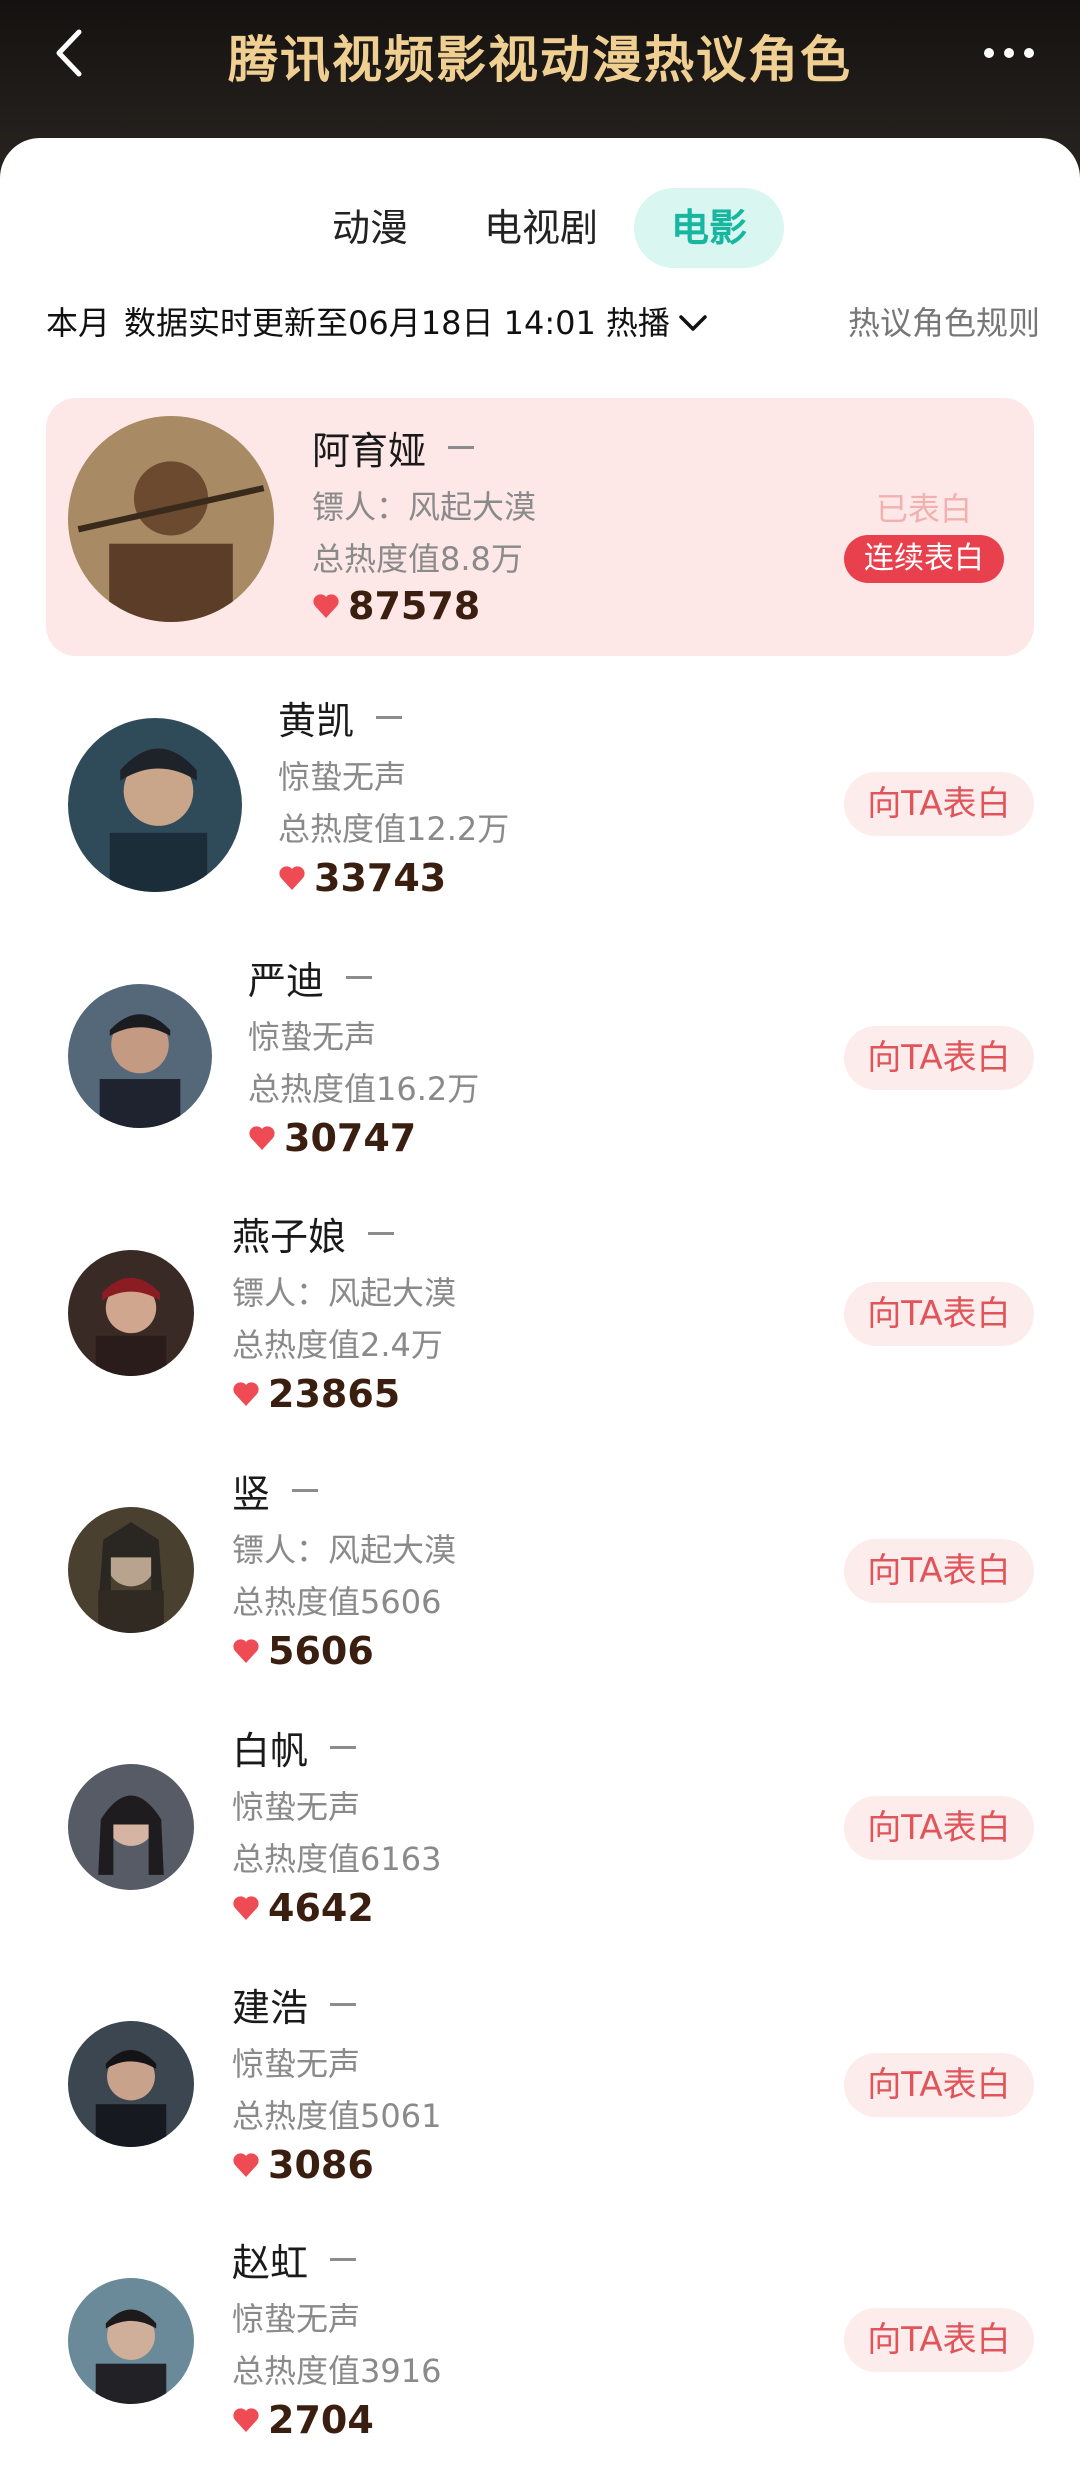  What do you see at coordinates (270, 2263) in the screenshot?
I see `character-name: 赵虹` at bounding box center [270, 2263].